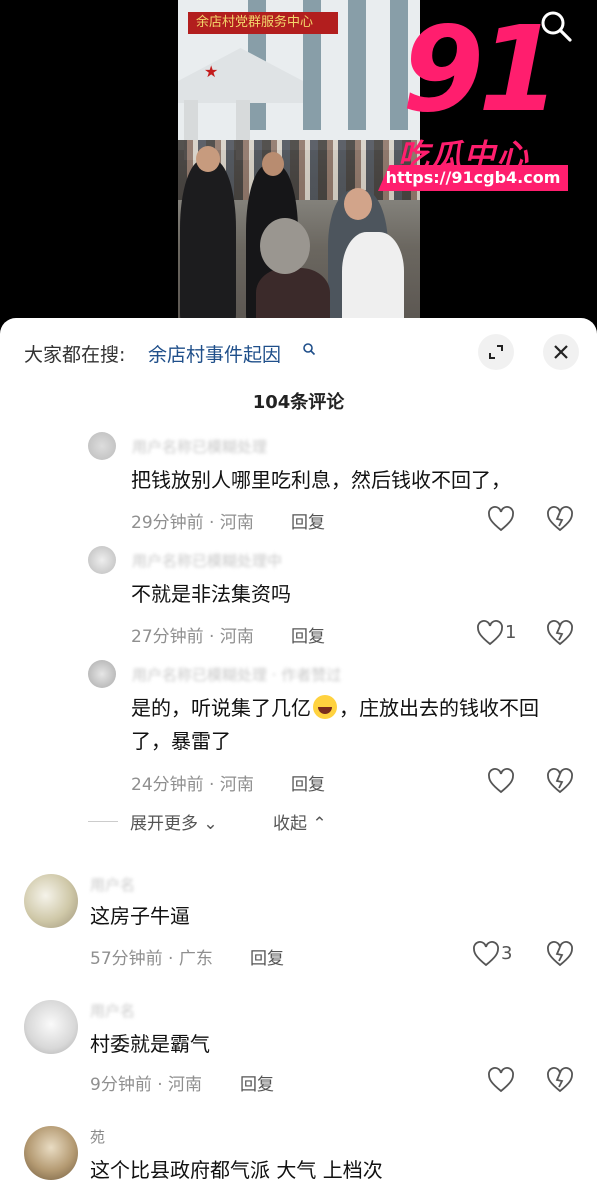 This screenshot has height=1199, width=597. I want to click on small-search-icon, so click(309, 349).